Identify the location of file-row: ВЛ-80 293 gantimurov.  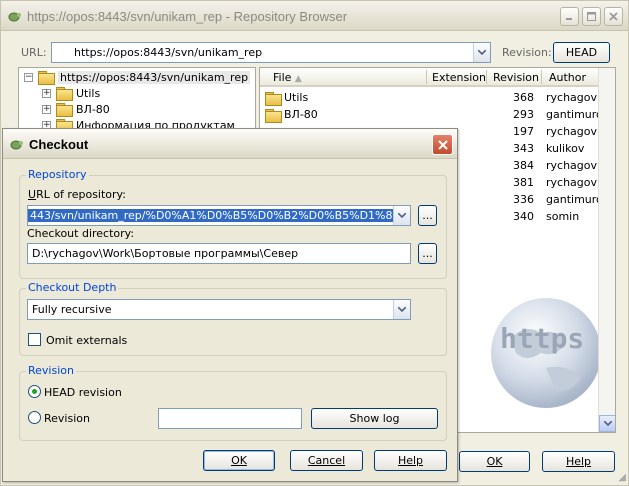
(434, 114).